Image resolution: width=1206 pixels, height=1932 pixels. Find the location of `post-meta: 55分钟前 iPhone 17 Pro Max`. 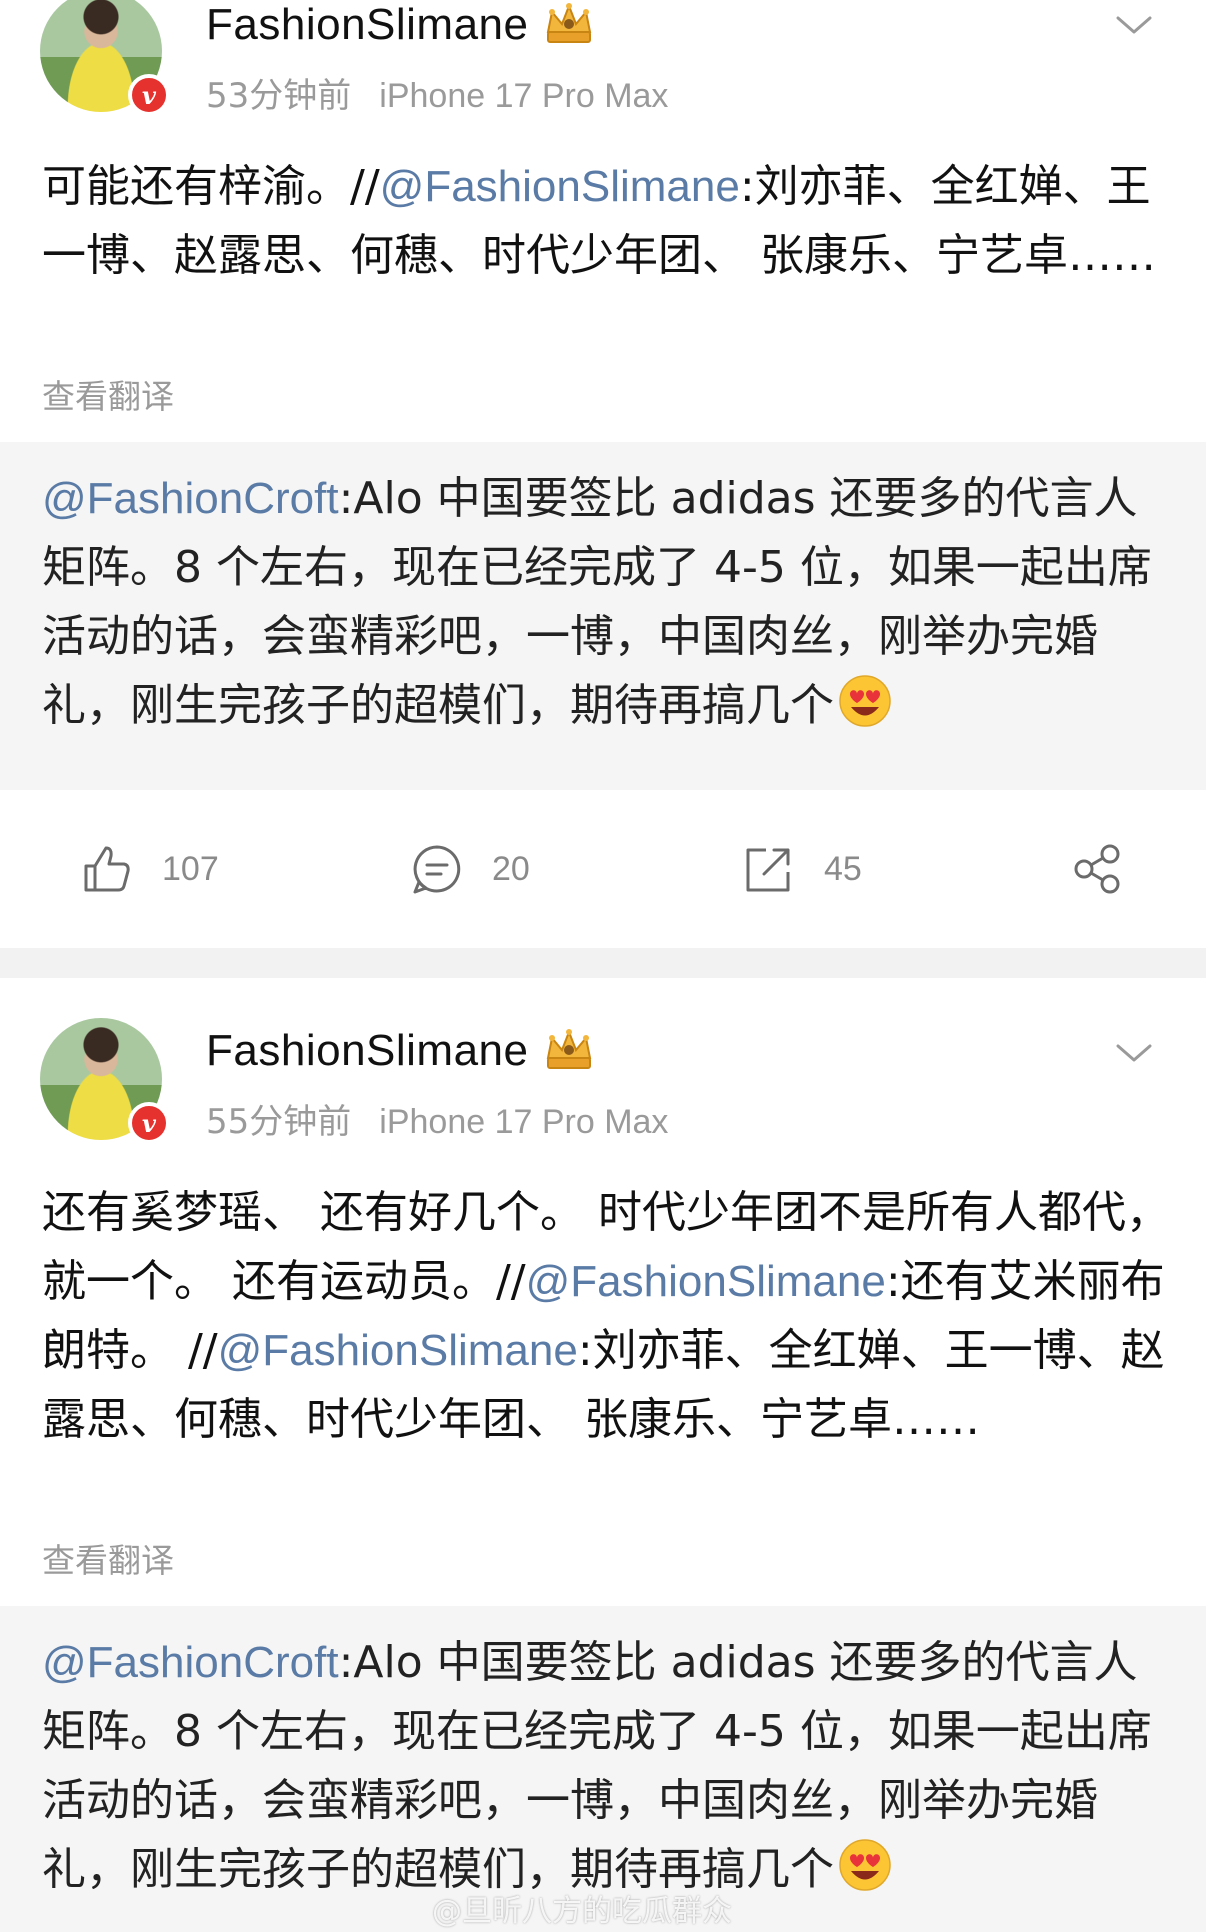

post-meta: 55分钟前 iPhone 17 Pro Max is located at coordinates (437, 1118).